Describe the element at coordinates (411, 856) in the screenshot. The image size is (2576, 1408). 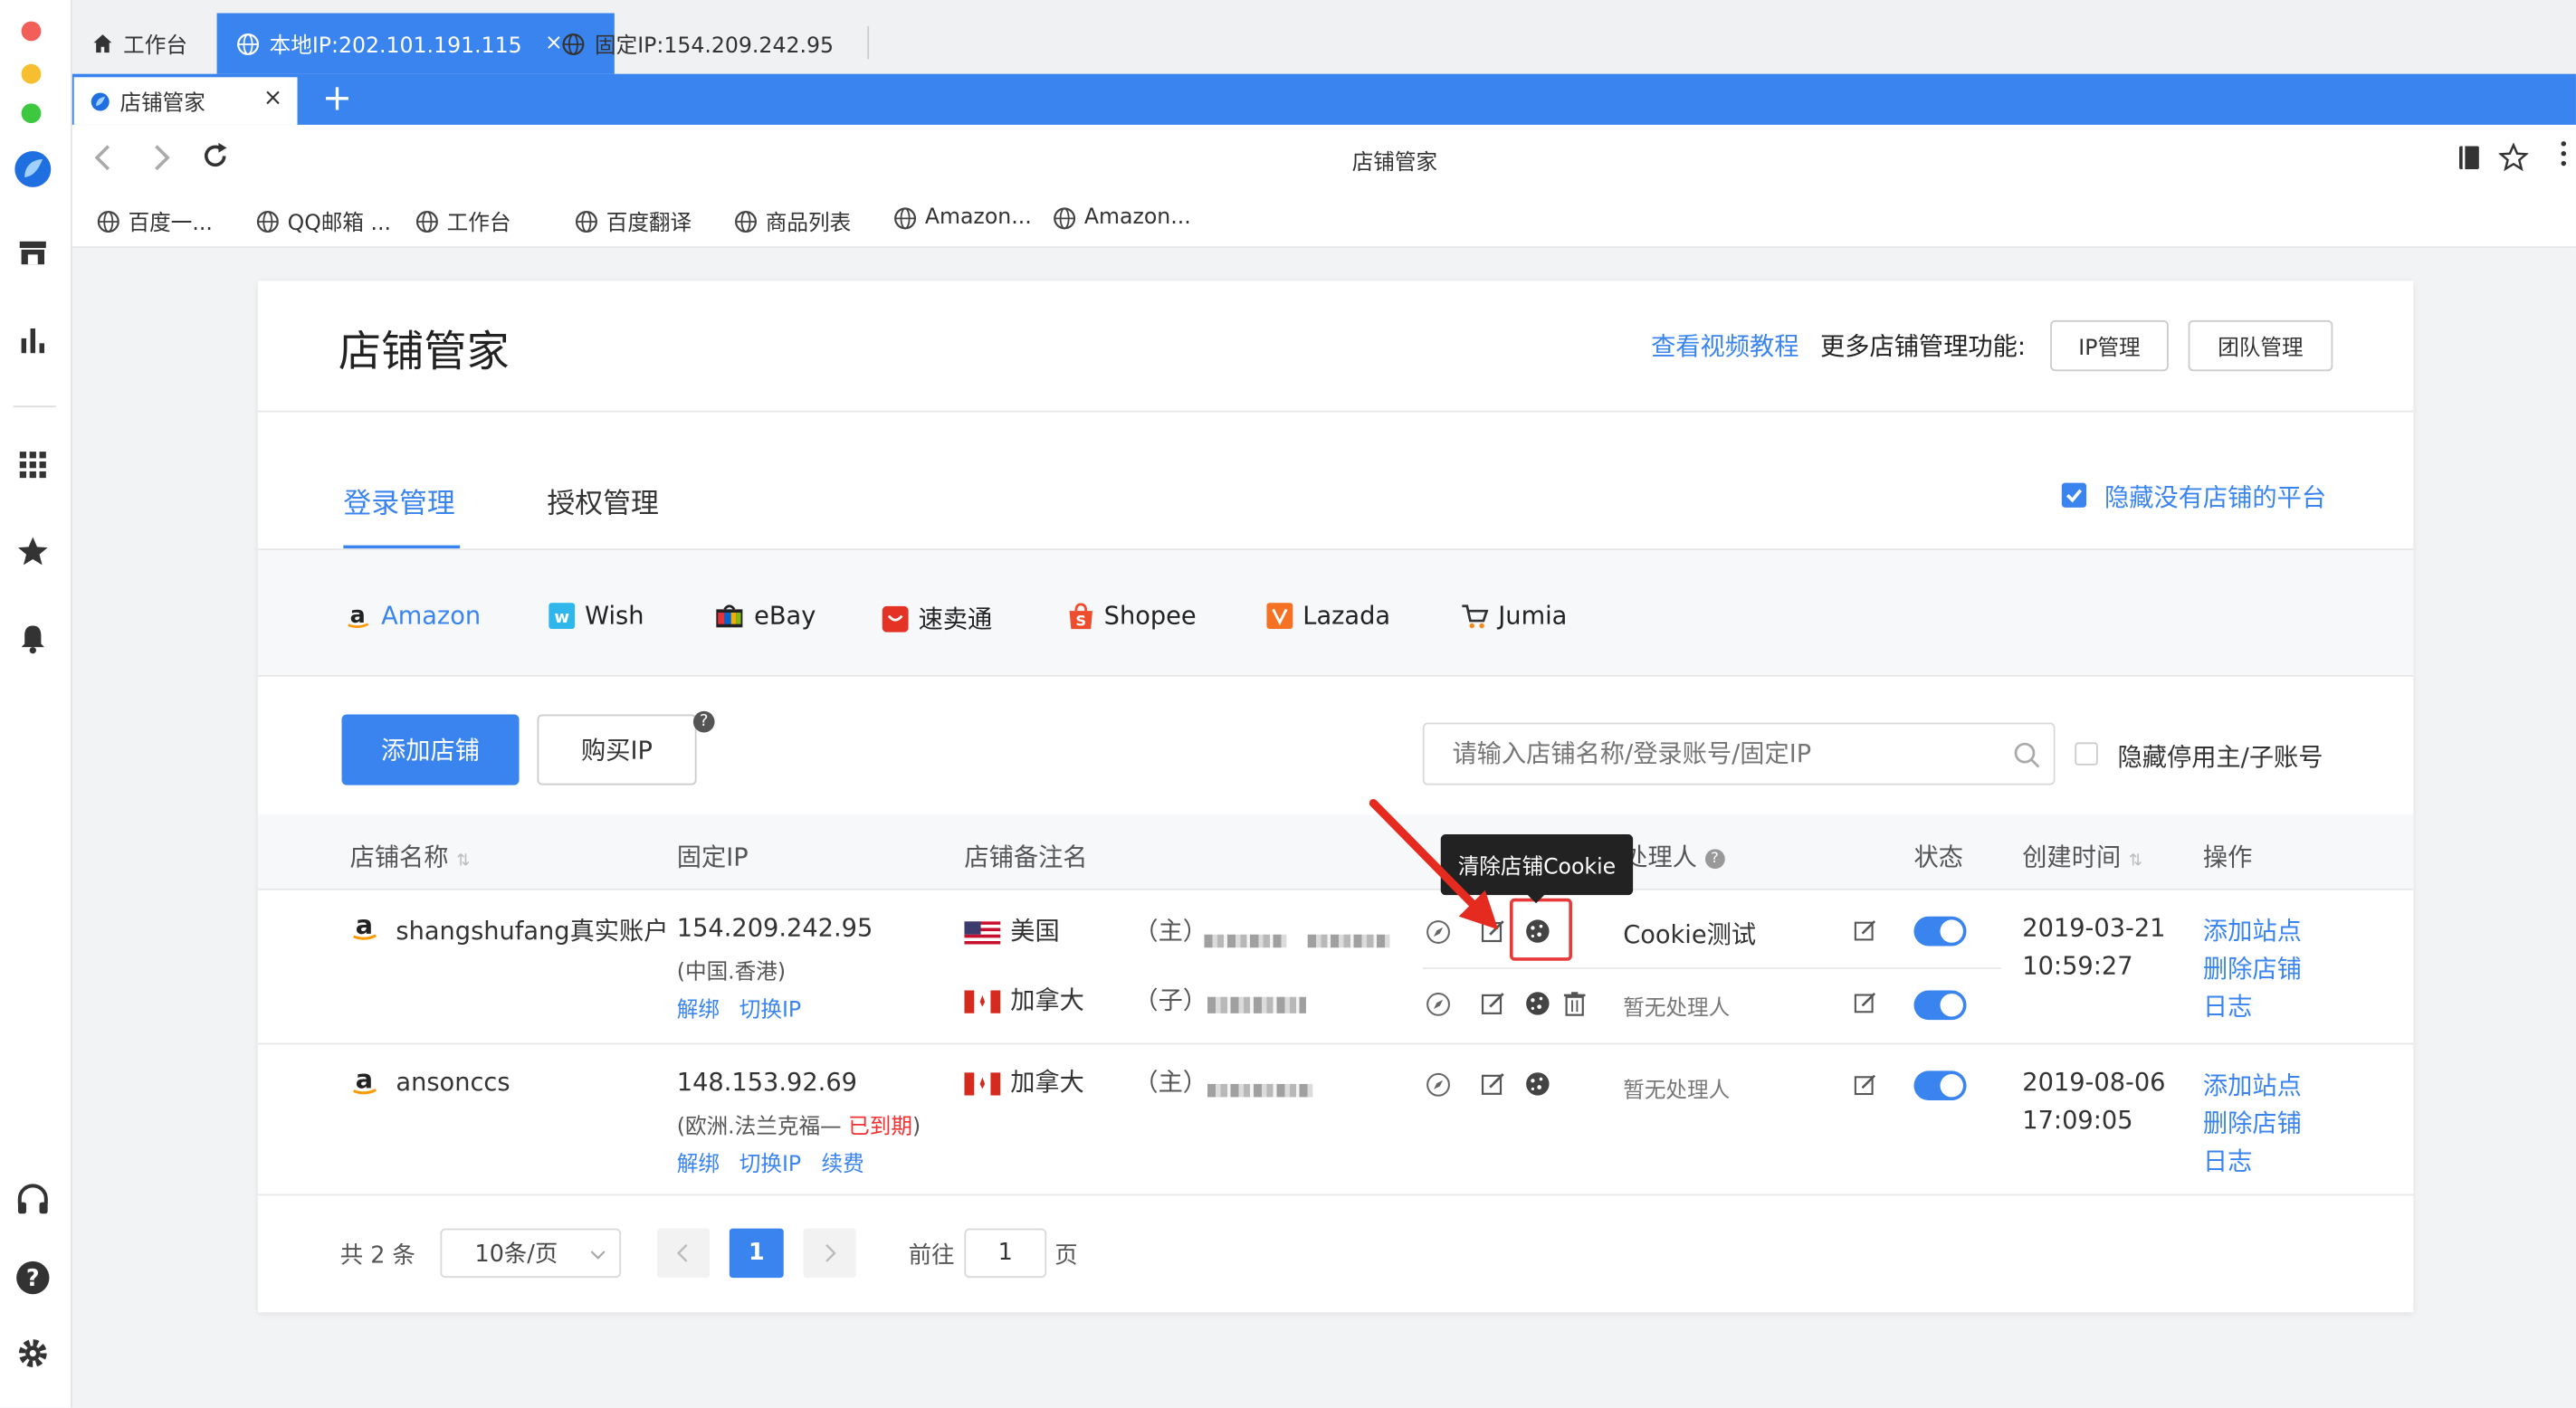
I see `th-store-name: 店铺名称 ⇅` at that location.